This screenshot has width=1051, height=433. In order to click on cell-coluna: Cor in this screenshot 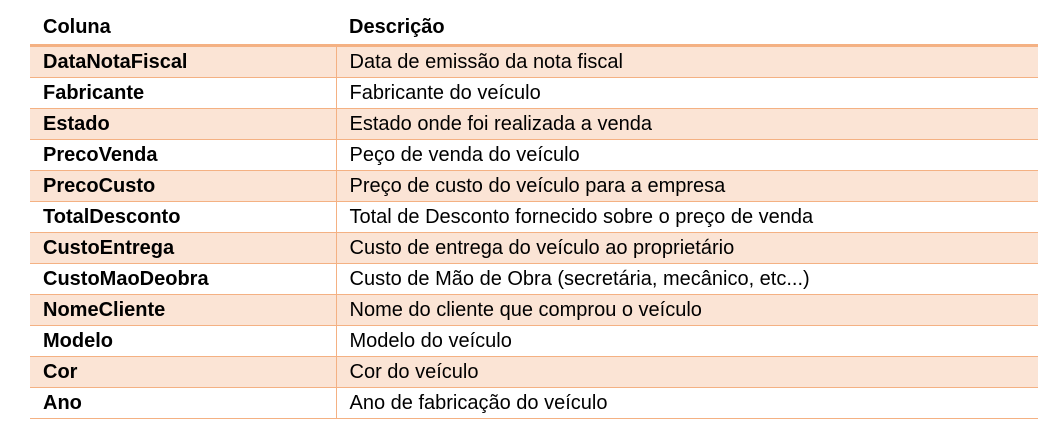, I will do `click(183, 372)`.